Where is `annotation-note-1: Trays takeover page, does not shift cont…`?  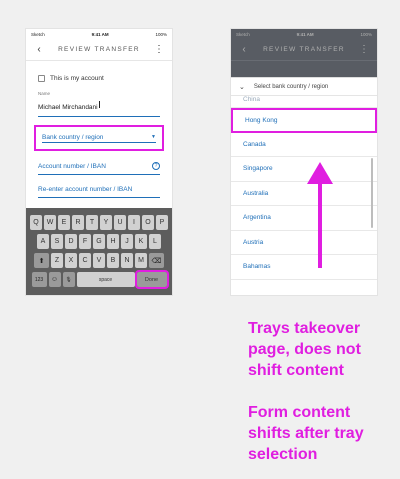
annotation-note-1: Trays takeover page, does not shift cont… is located at coordinates (304, 349).